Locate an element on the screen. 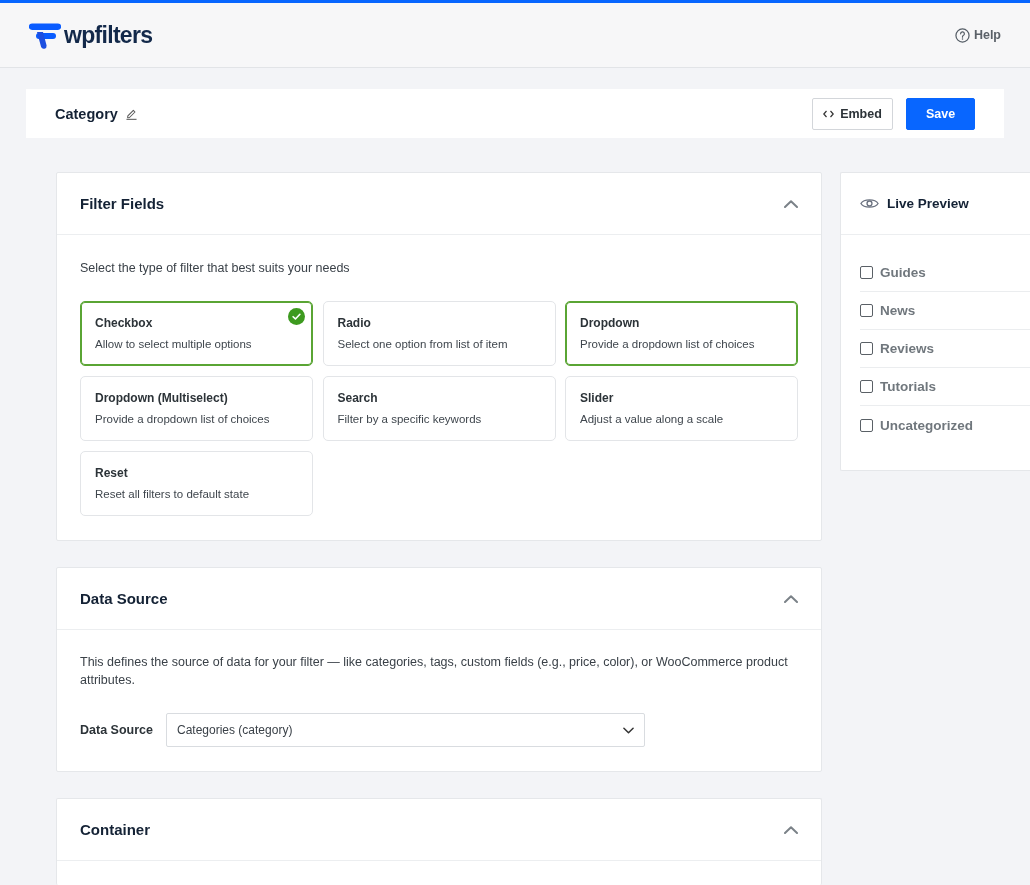 The height and width of the screenshot is (885, 1030). option-label: Reviews is located at coordinates (907, 348).